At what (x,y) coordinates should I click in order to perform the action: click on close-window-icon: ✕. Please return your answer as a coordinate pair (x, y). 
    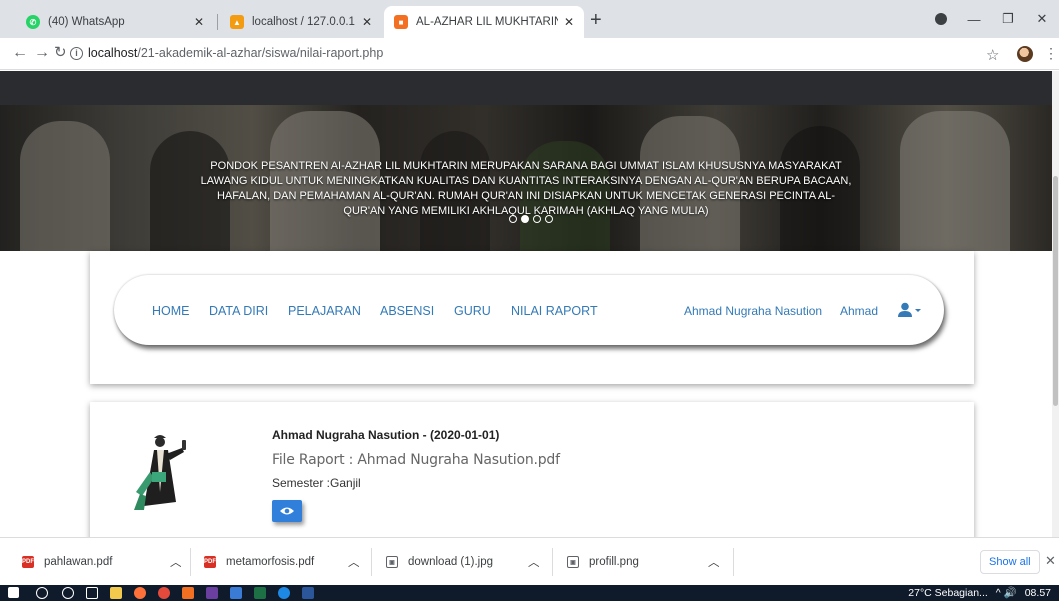
    Looking at the image, I should click on (1042, 19).